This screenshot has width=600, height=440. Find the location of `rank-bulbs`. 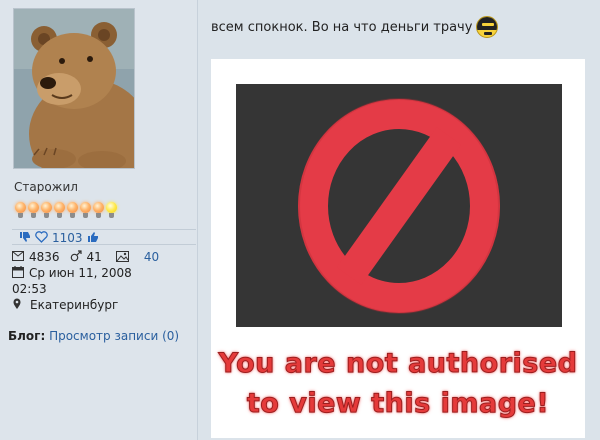

rank-bulbs is located at coordinates (66, 211).